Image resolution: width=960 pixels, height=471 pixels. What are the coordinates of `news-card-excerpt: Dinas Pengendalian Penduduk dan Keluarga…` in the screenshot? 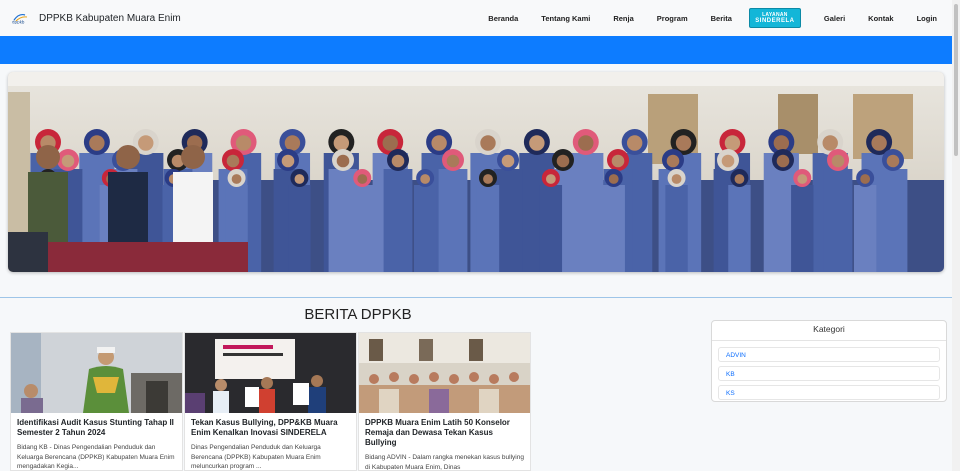 It's located at (256, 457).